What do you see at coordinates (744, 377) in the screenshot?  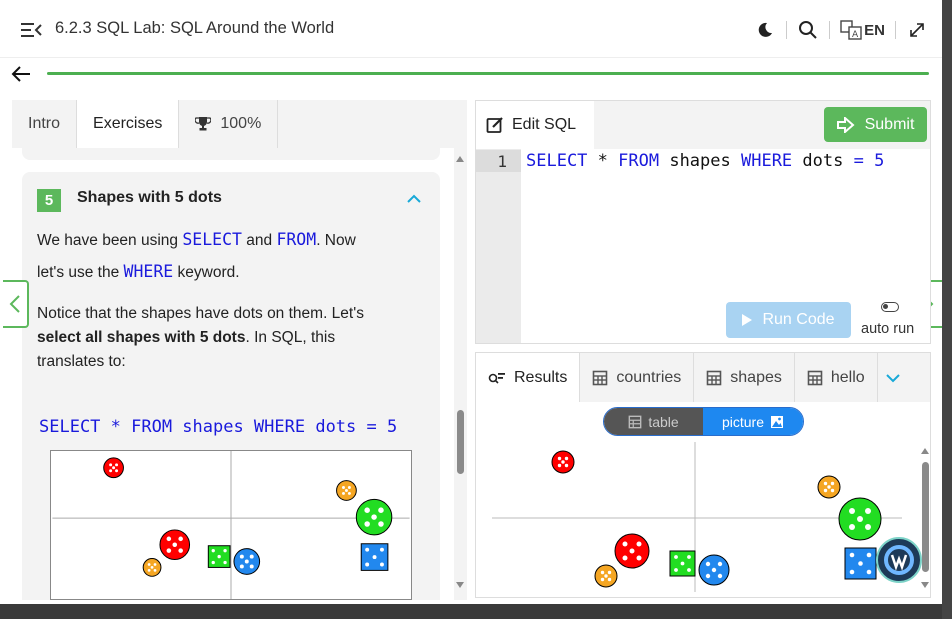 I see `tab-shapes: shapes` at bounding box center [744, 377].